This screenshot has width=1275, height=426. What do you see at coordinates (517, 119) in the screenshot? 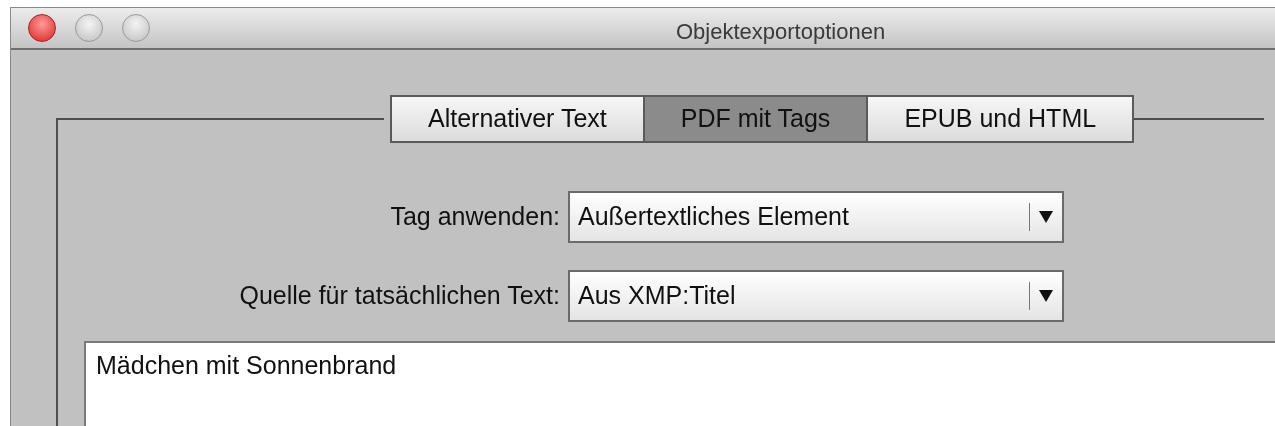
I see `tab: Alternativer Text` at bounding box center [517, 119].